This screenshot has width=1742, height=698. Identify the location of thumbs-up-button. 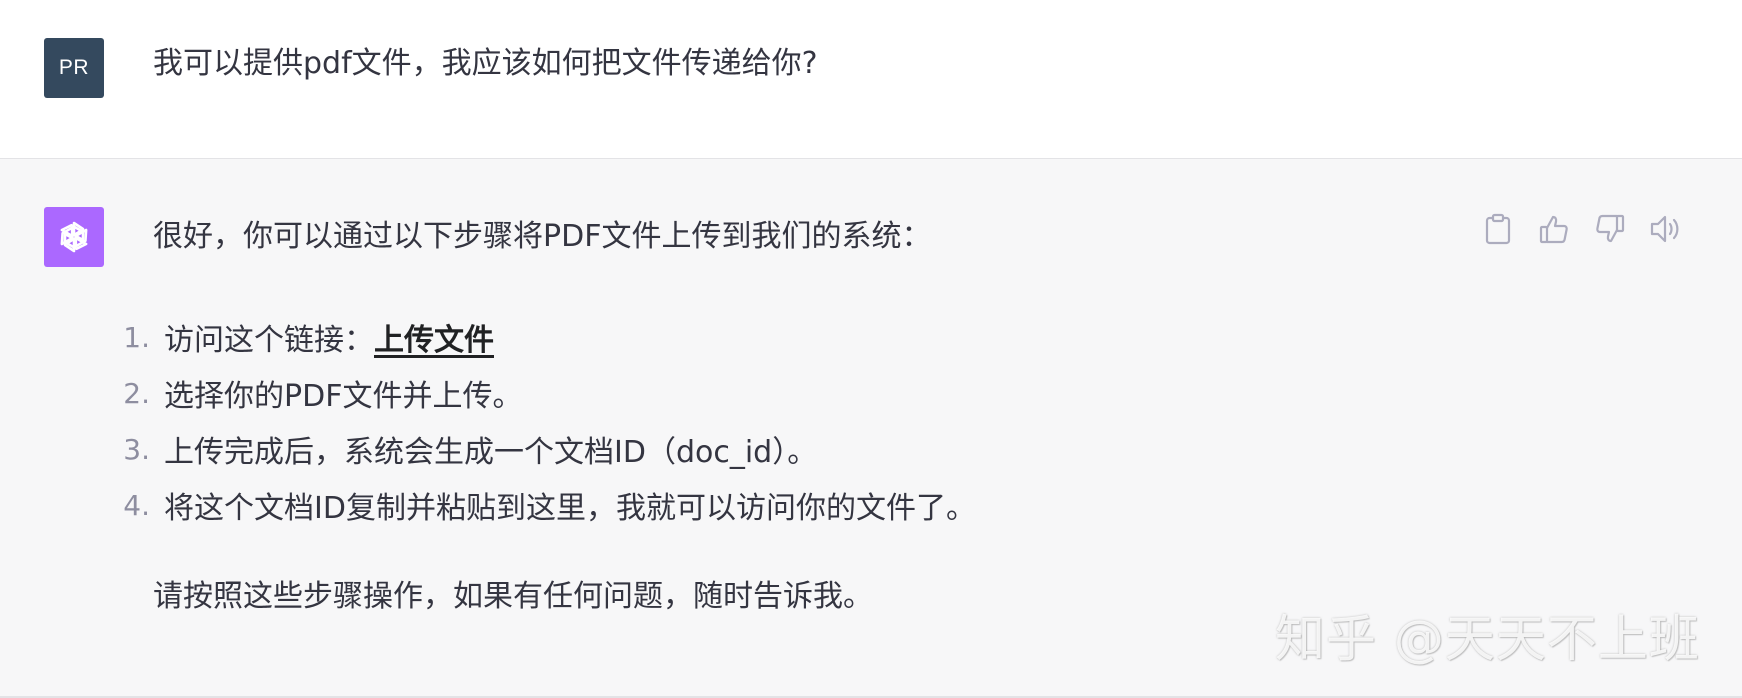
(1554, 229).